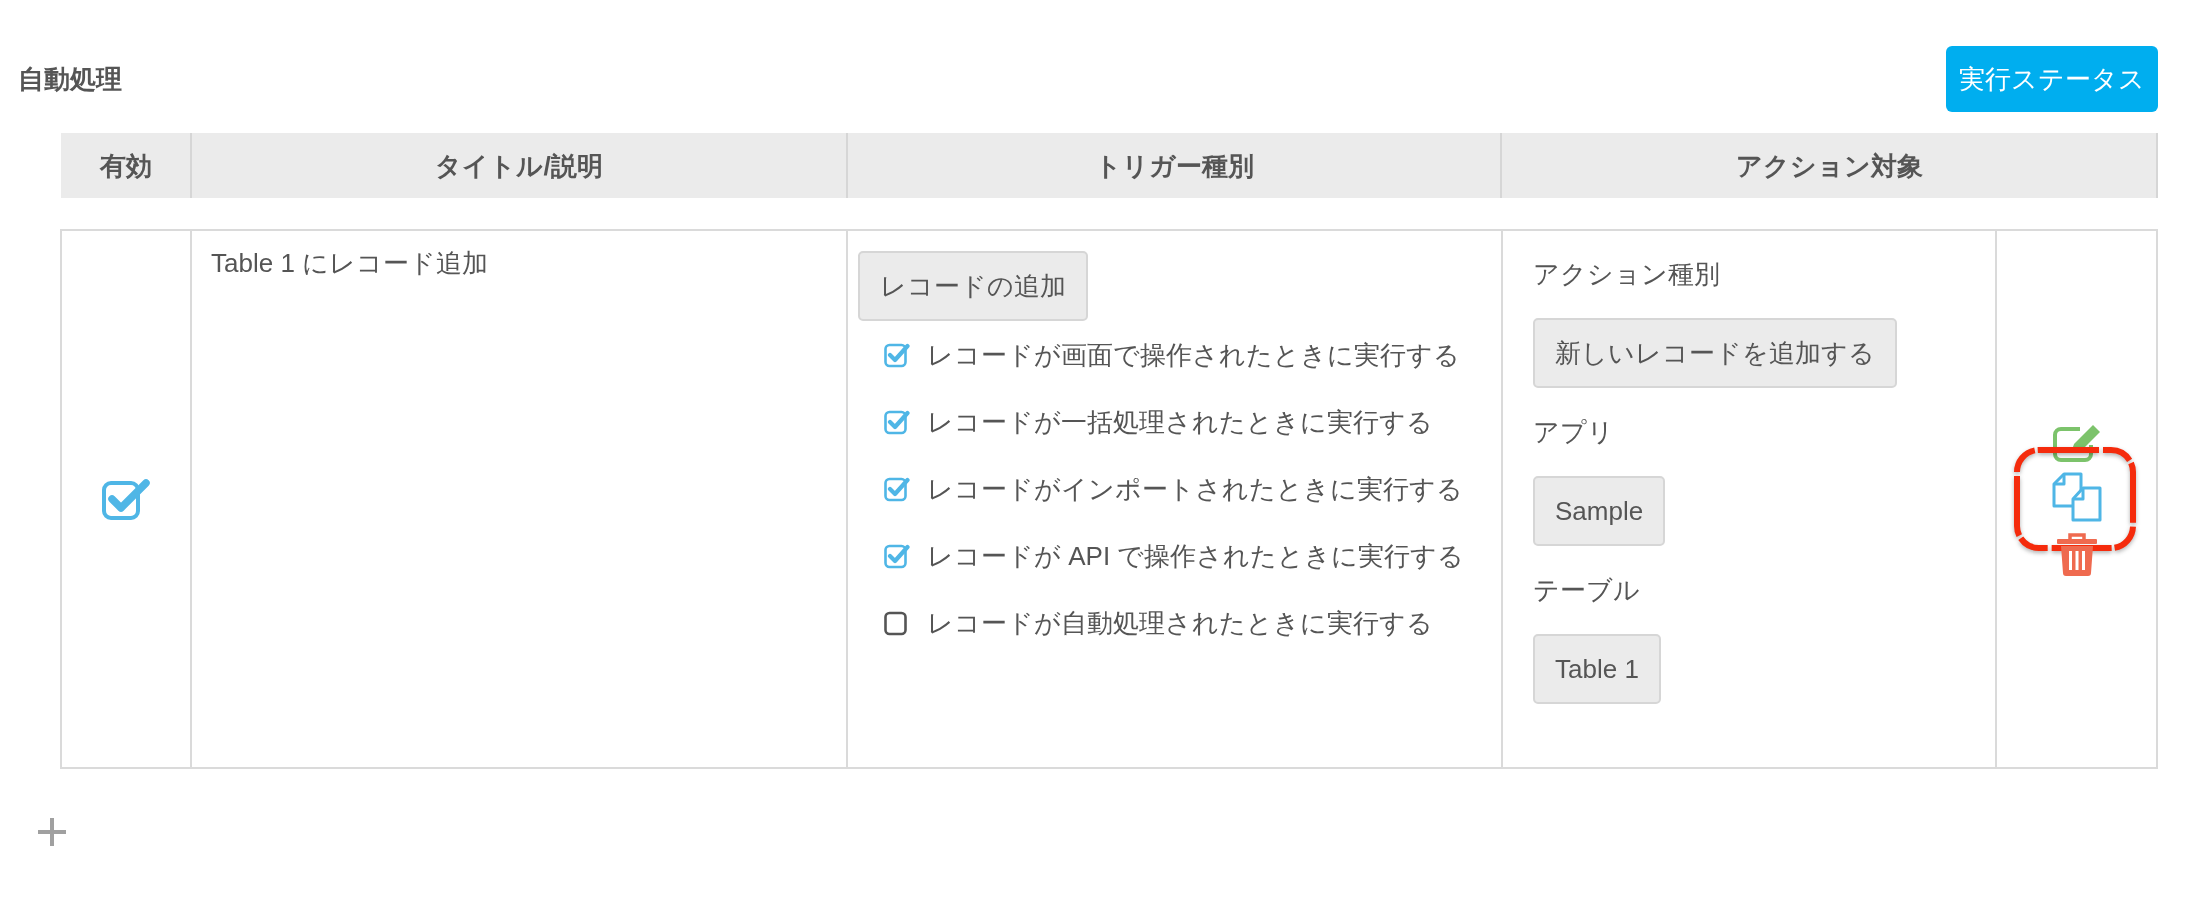 The width and height of the screenshot is (2192, 910). What do you see at coordinates (1626, 274) in the screenshot?
I see `field-label: アクション種別` at bounding box center [1626, 274].